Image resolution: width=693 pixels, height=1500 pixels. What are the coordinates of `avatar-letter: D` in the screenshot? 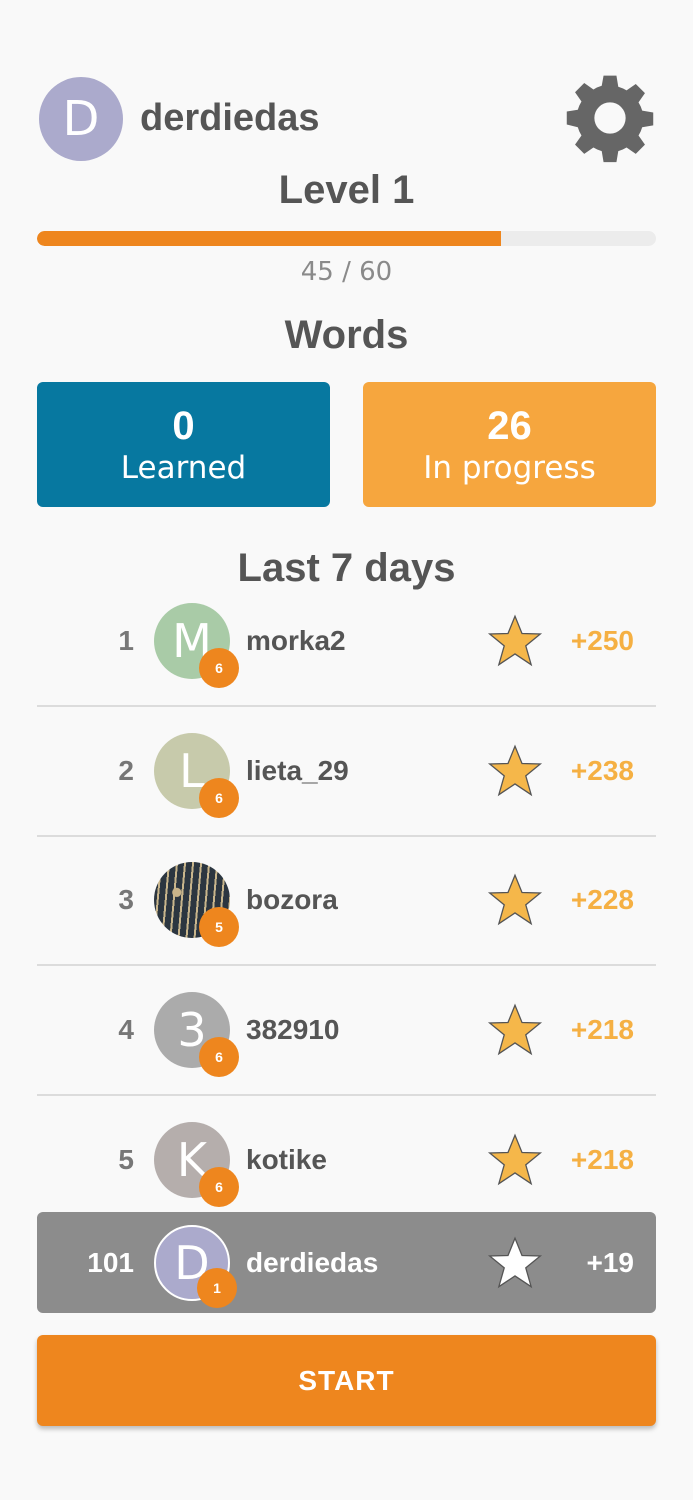 It's located at (81, 119).